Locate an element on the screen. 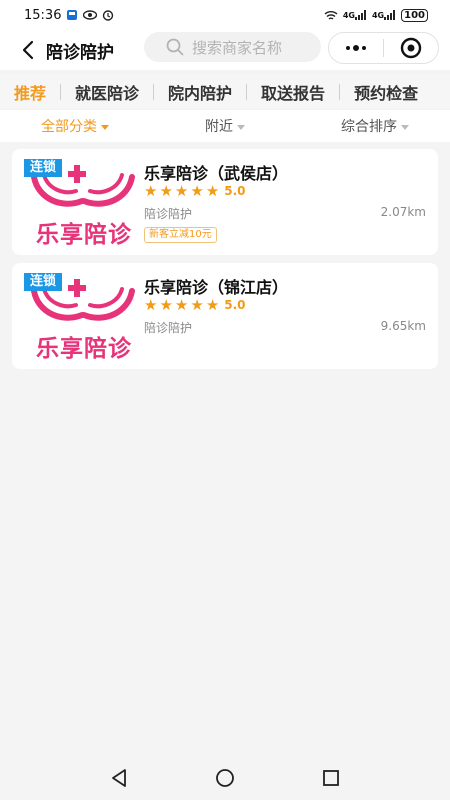  more-button is located at coordinates (356, 48).